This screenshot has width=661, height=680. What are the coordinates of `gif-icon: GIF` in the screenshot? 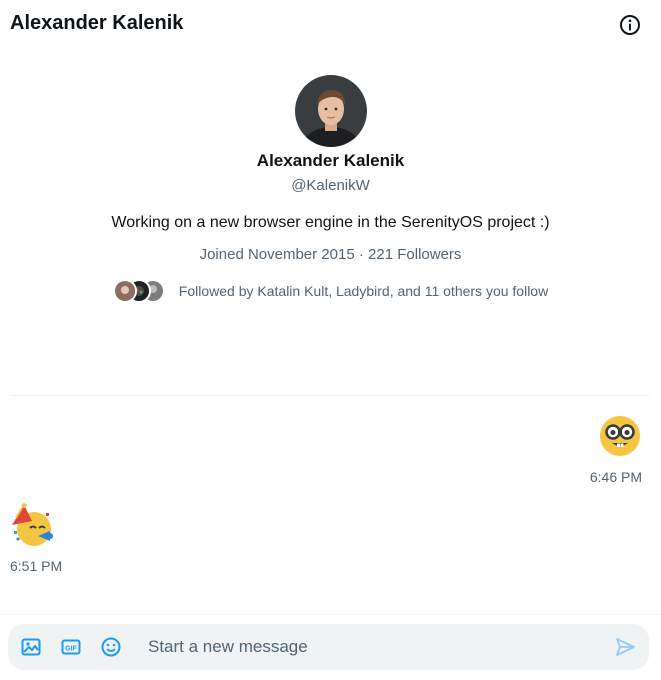 It's located at (71, 647).